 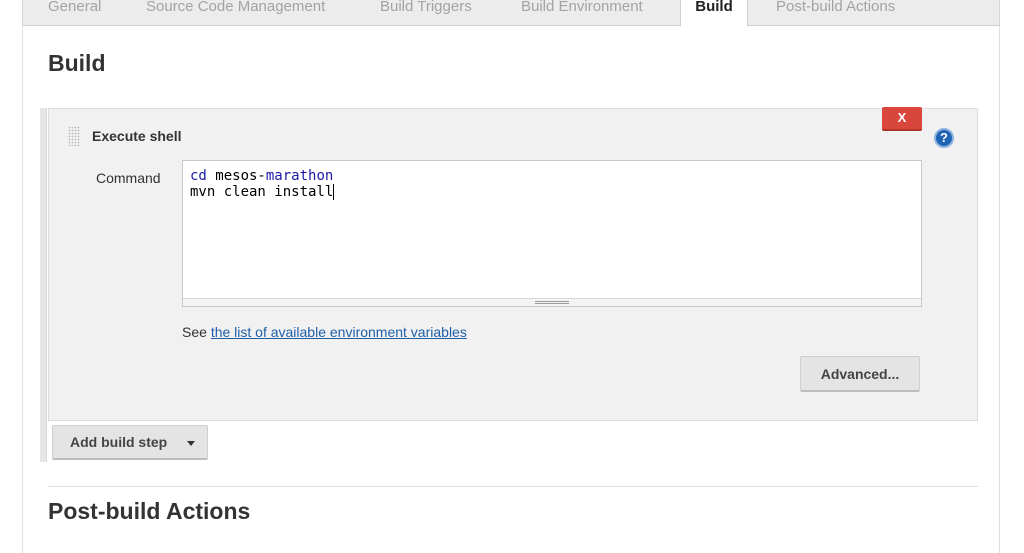 What do you see at coordinates (582, 13) in the screenshot?
I see `tab-build-environment: Build Environment` at bounding box center [582, 13].